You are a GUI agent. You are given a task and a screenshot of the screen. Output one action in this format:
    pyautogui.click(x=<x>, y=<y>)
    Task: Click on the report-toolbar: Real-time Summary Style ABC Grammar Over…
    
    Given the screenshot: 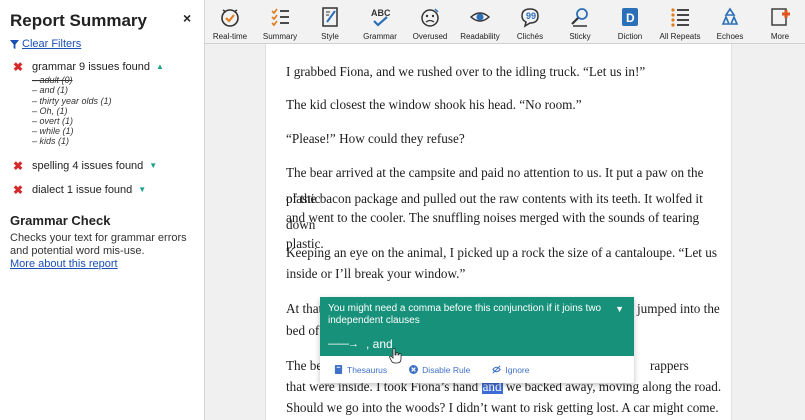 What is the action you would take?
    pyautogui.click(x=505, y=22)
    